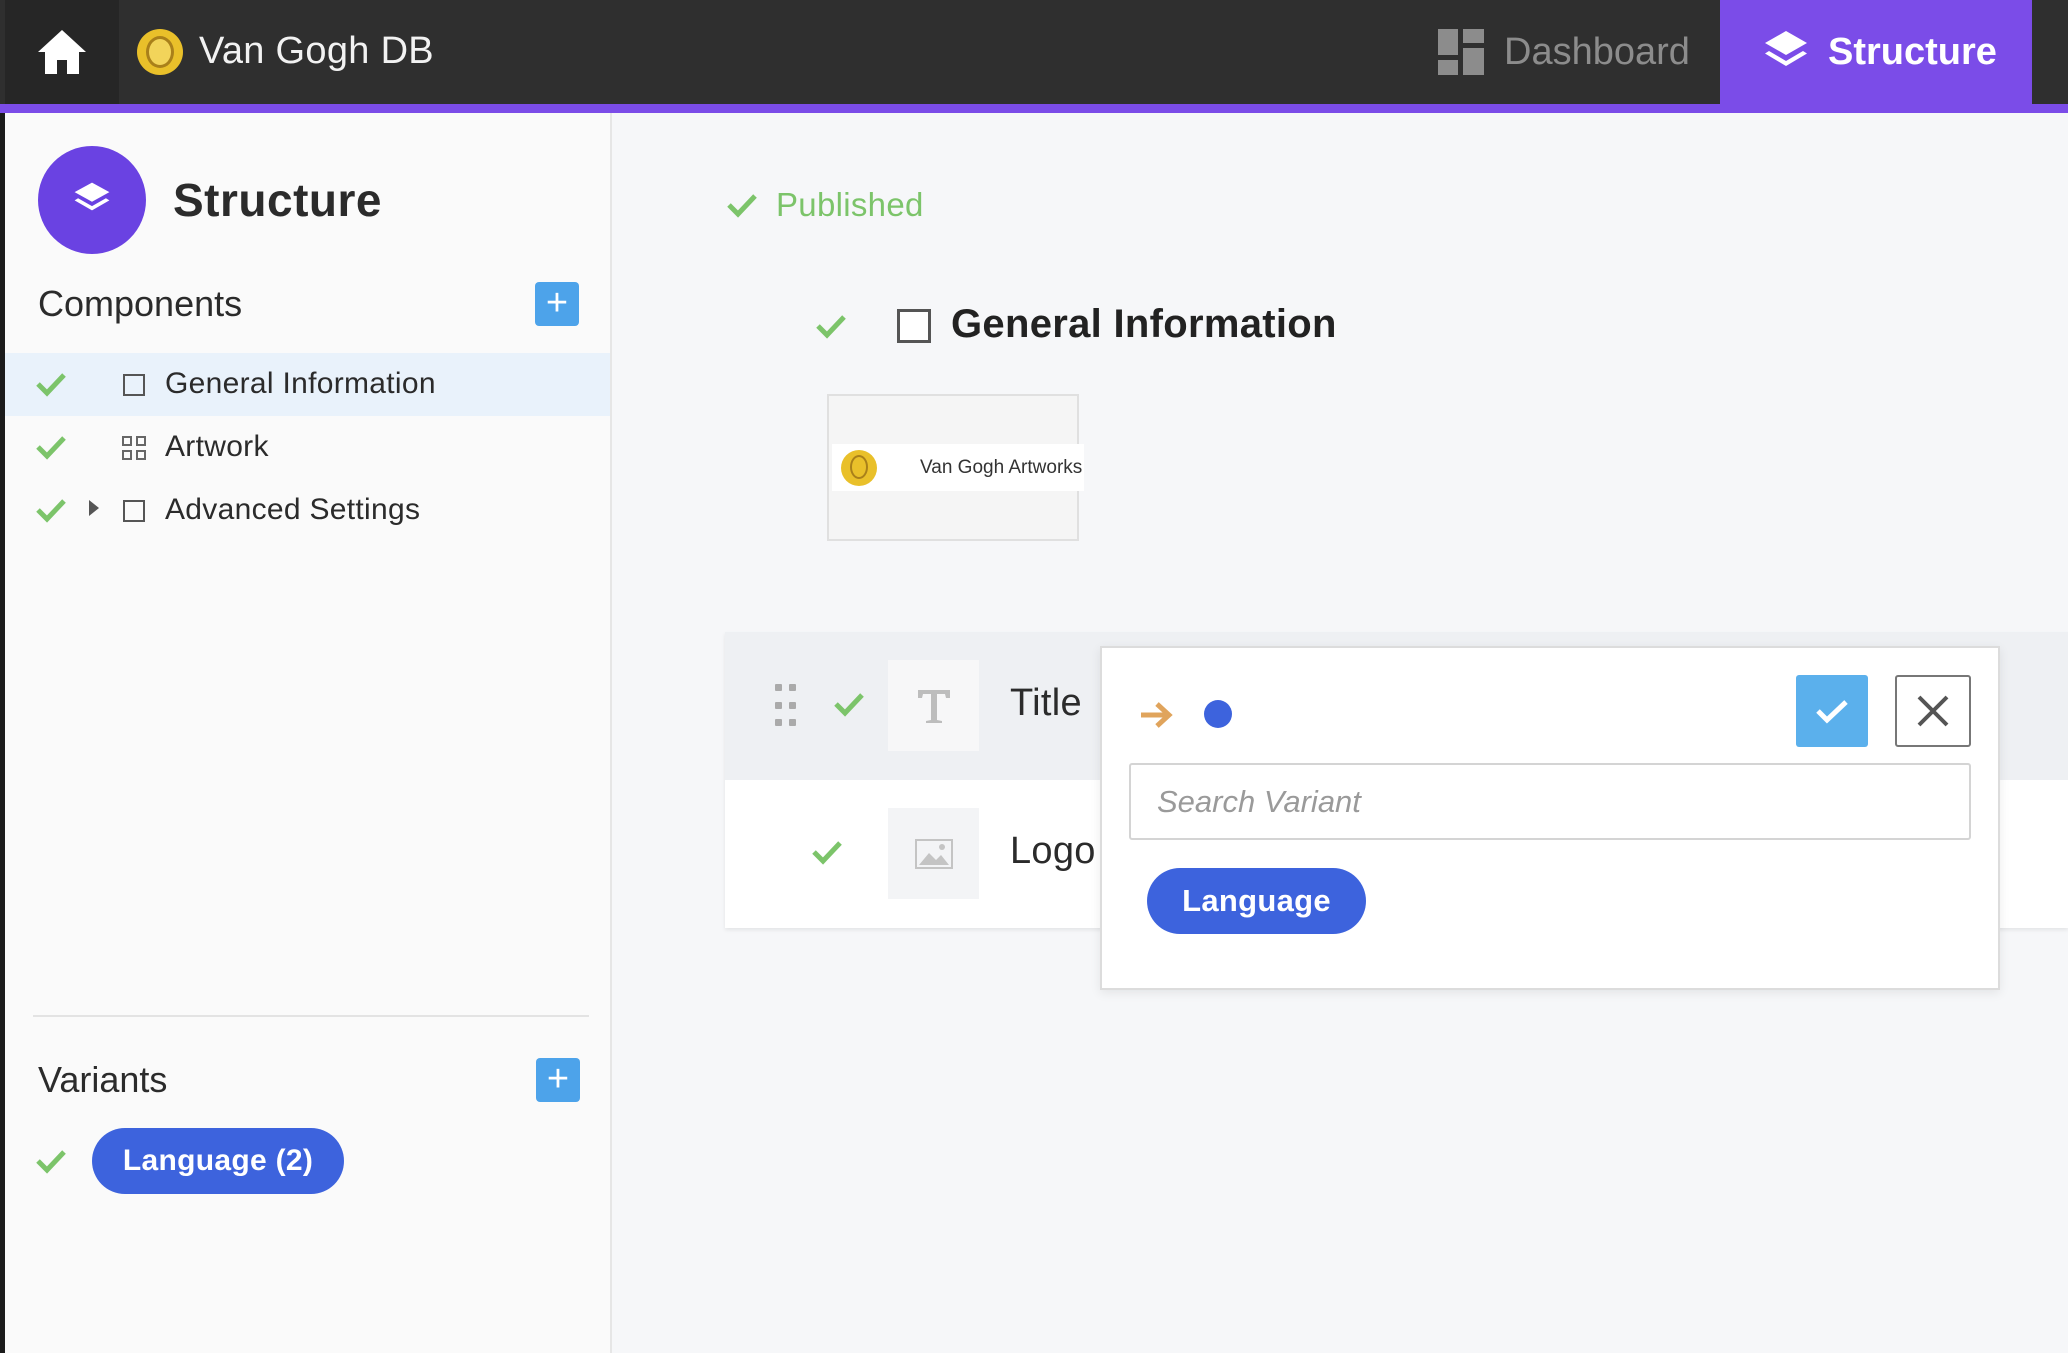 This screenshot has height=1353, width=2068. I want to click on component-label: Advanced Settings, so click(293, 509).